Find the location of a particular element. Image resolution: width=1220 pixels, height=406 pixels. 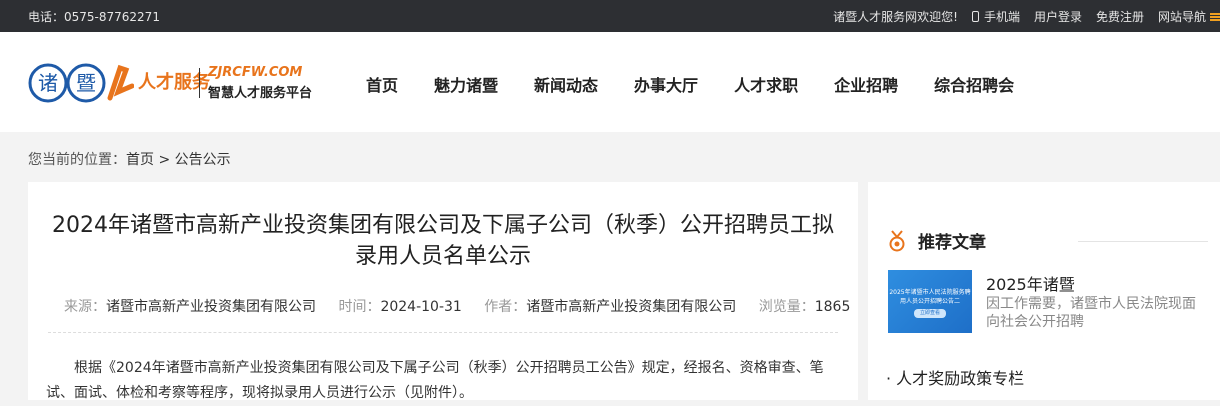

breadcrumb-home: 首页 is located at coordinates (140, 160).